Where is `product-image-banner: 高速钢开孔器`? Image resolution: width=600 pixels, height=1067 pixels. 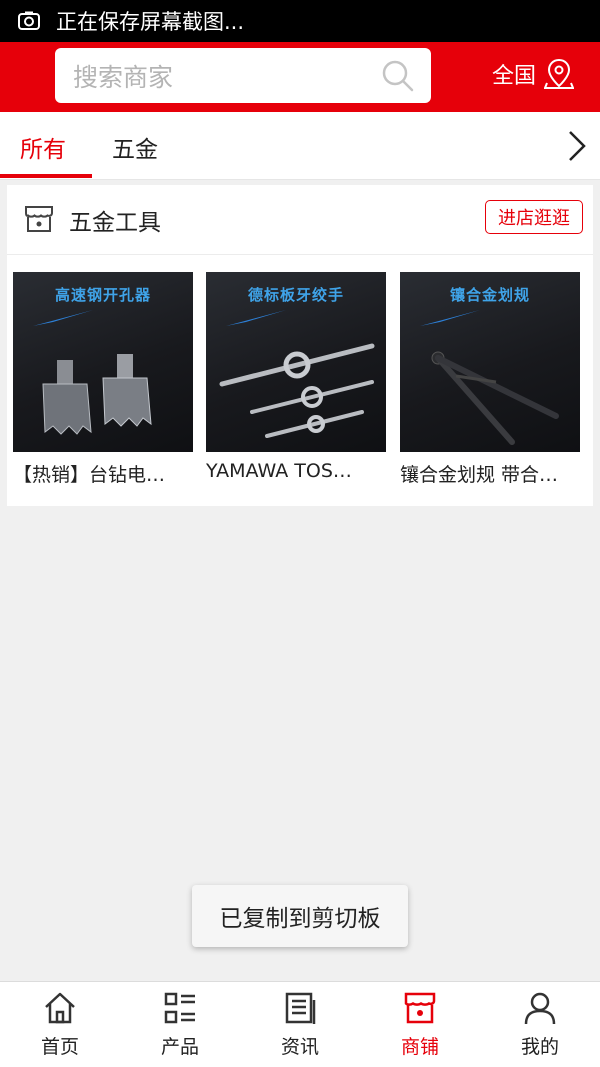 product-image-banner: 高速钢开孔器 is located at coordinates (102, 295).